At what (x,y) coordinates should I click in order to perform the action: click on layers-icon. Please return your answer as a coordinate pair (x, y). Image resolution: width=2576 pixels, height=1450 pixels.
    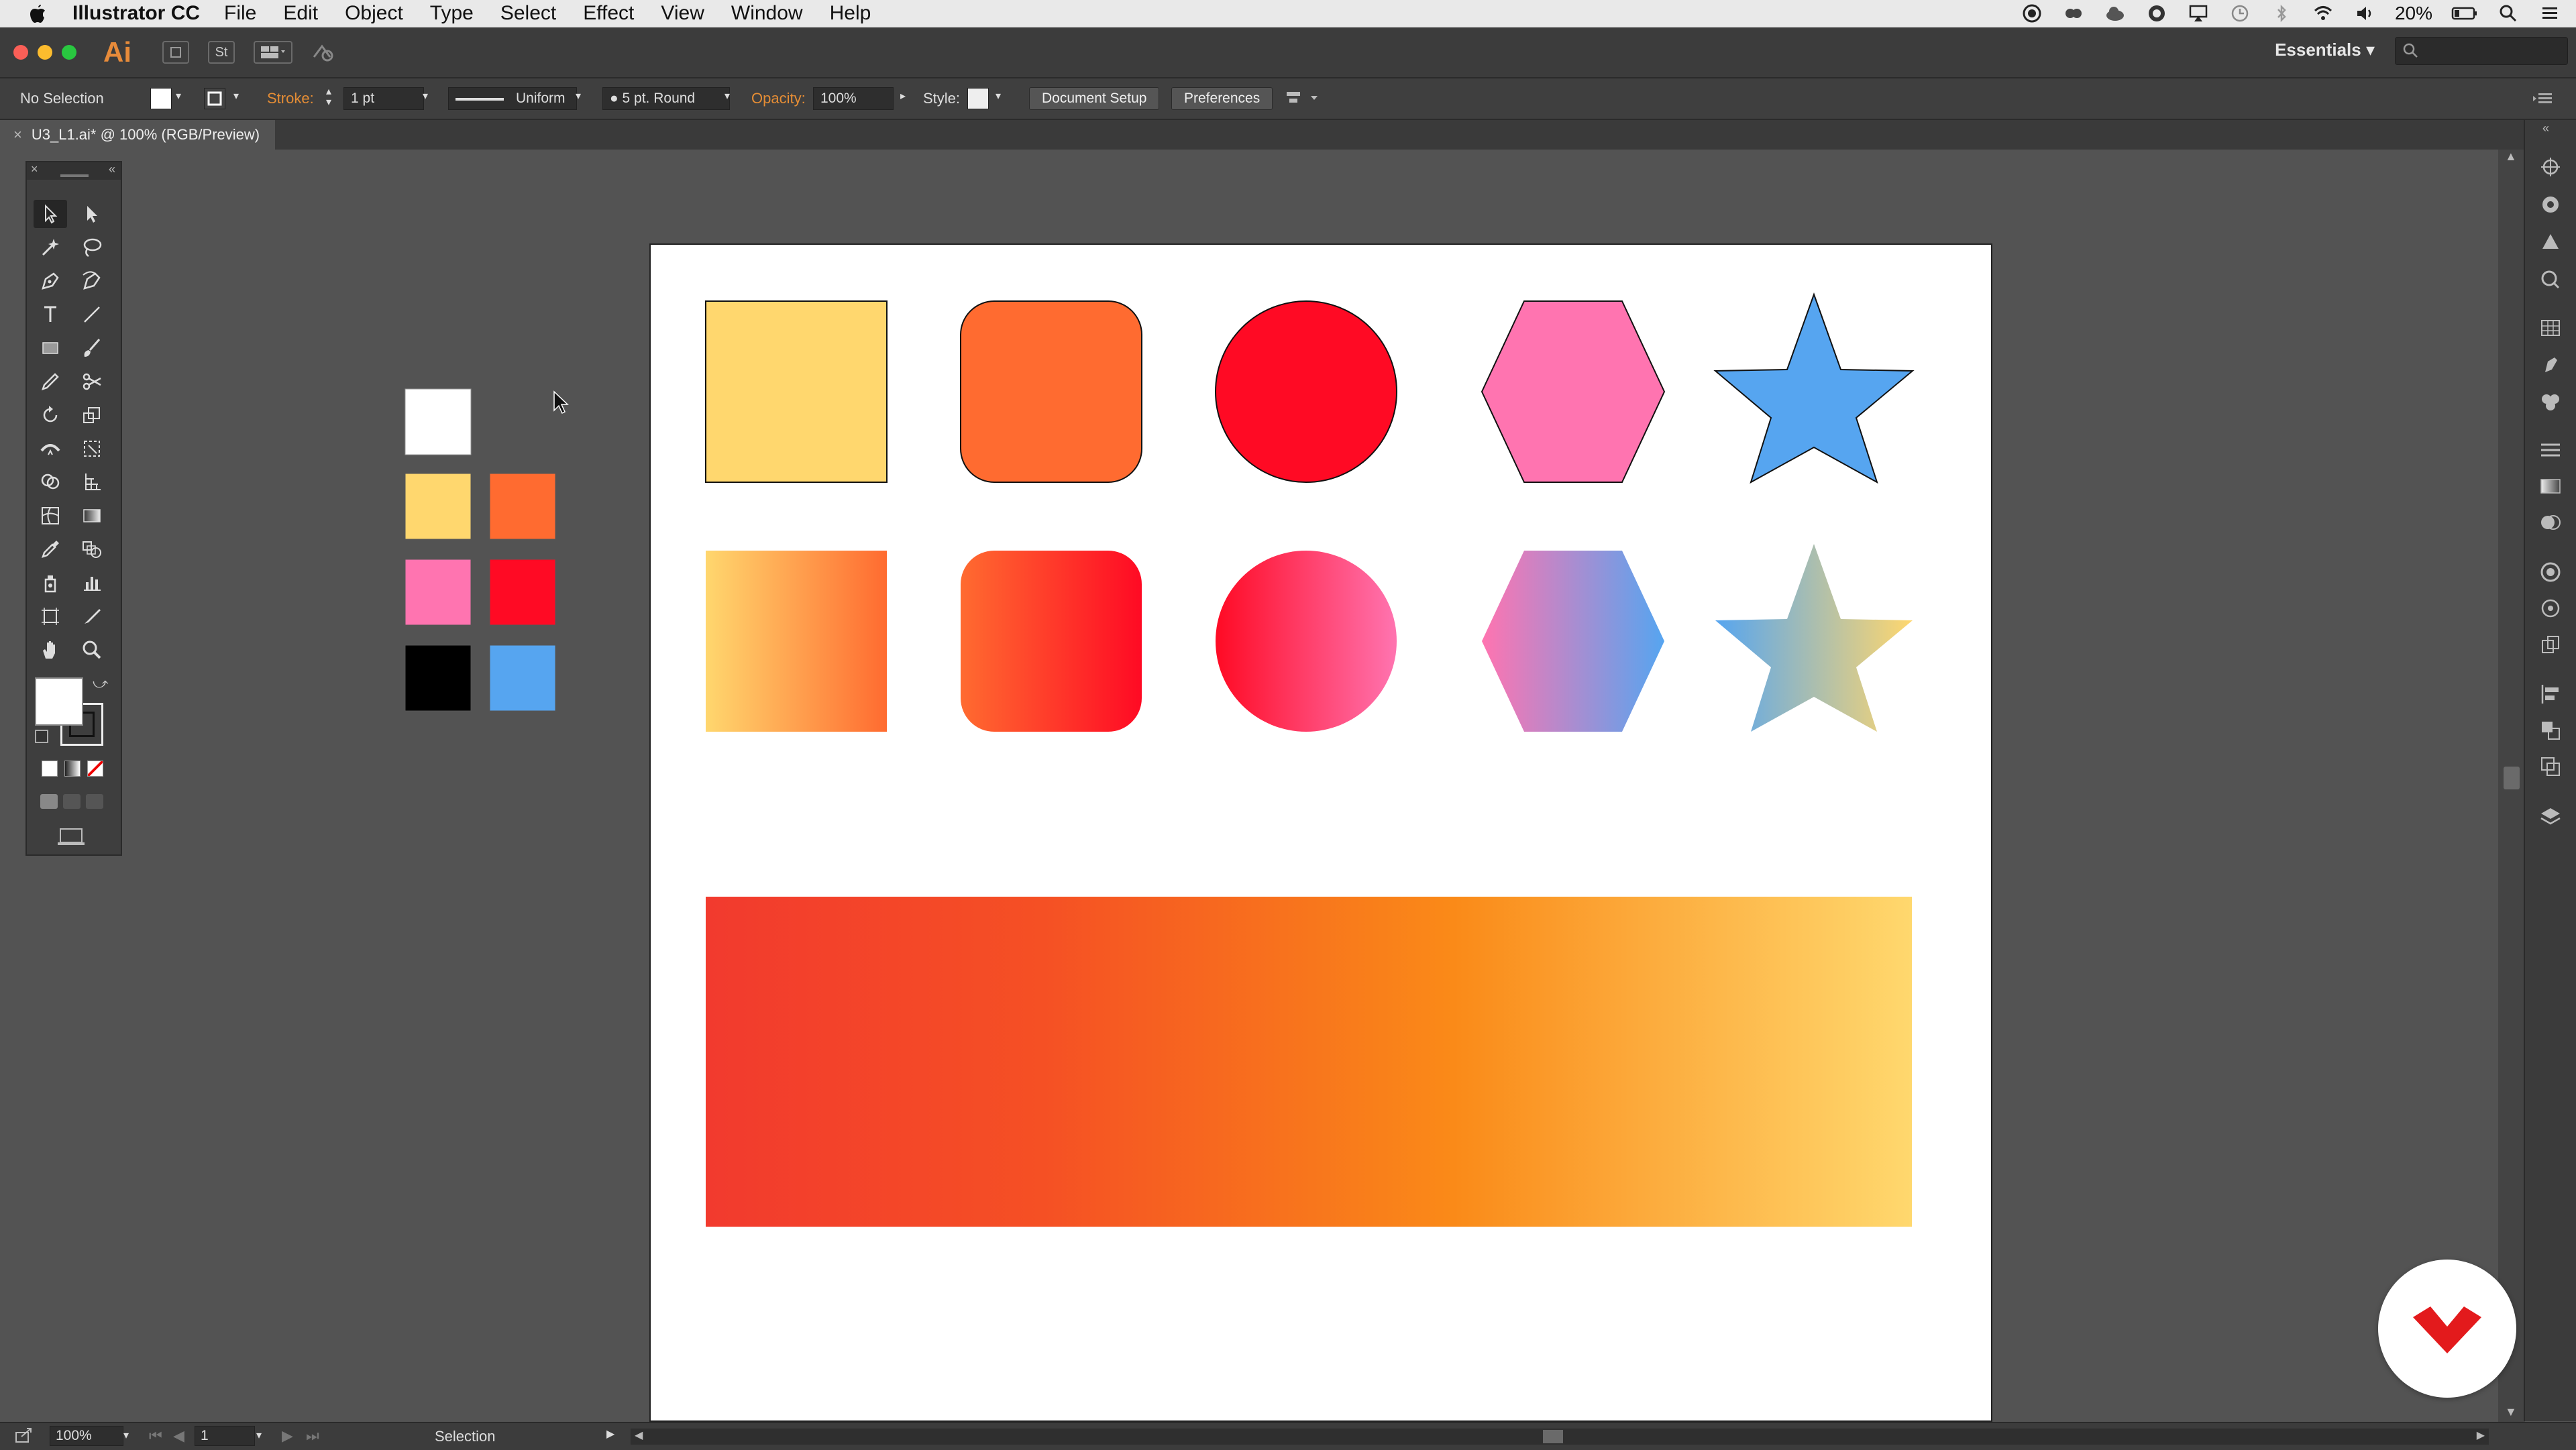
    Looking at the image, I should click on (2550, 816).